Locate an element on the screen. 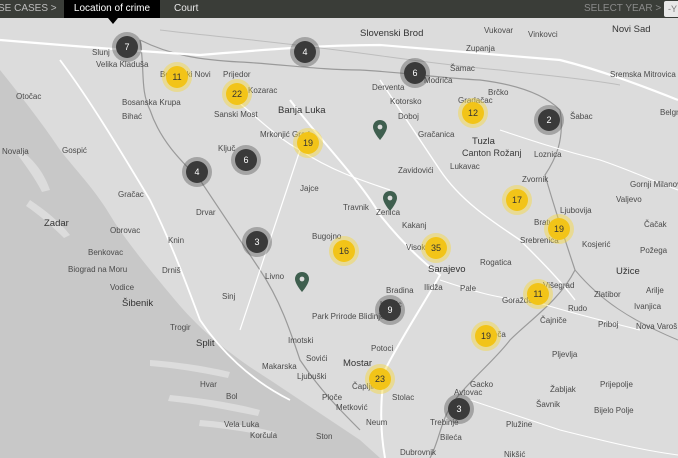  place-label: Kosjerić is located at coordinates (596, 244).